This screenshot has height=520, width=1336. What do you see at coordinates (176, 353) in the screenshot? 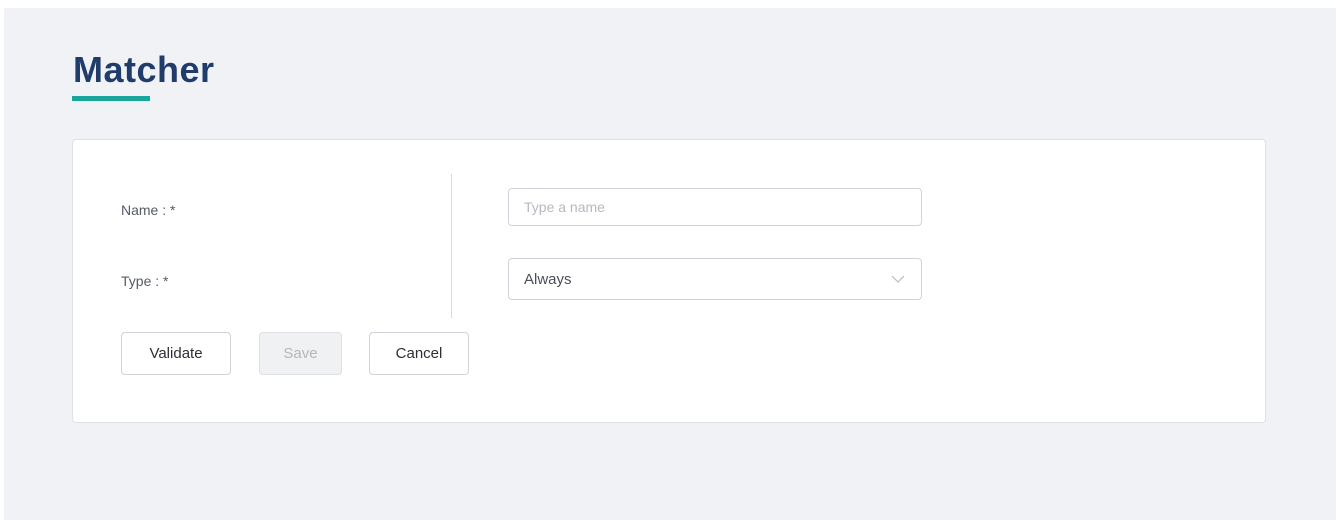
I see `validate-button: Validate` at bounding box center [176, 353].